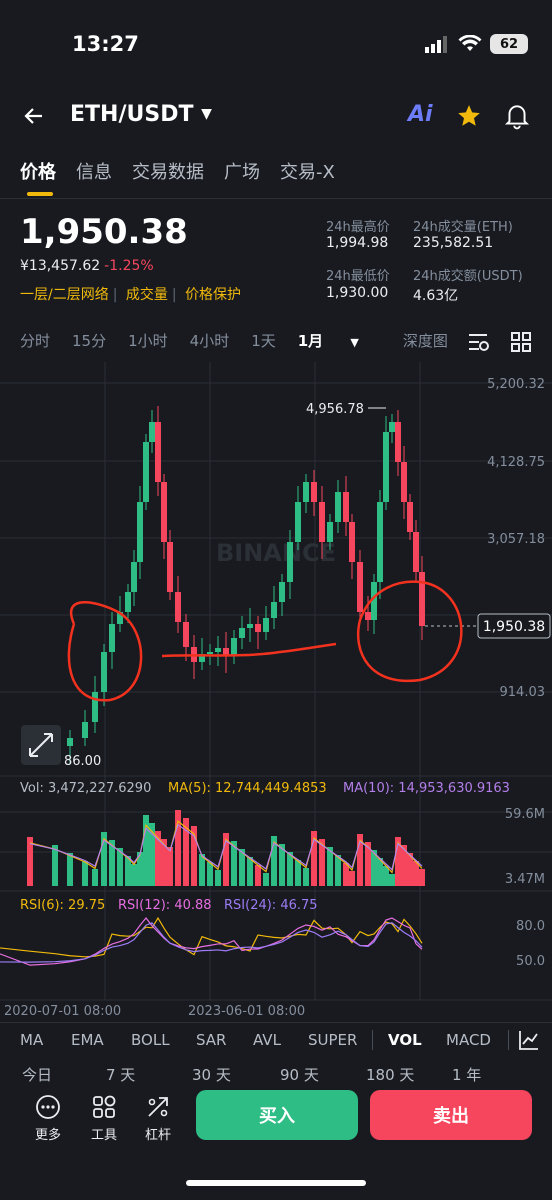  What do you see at coordinates (420, 114) in the screenshot?
I see `ai-button: Ai` at bounding box center [420, 114].